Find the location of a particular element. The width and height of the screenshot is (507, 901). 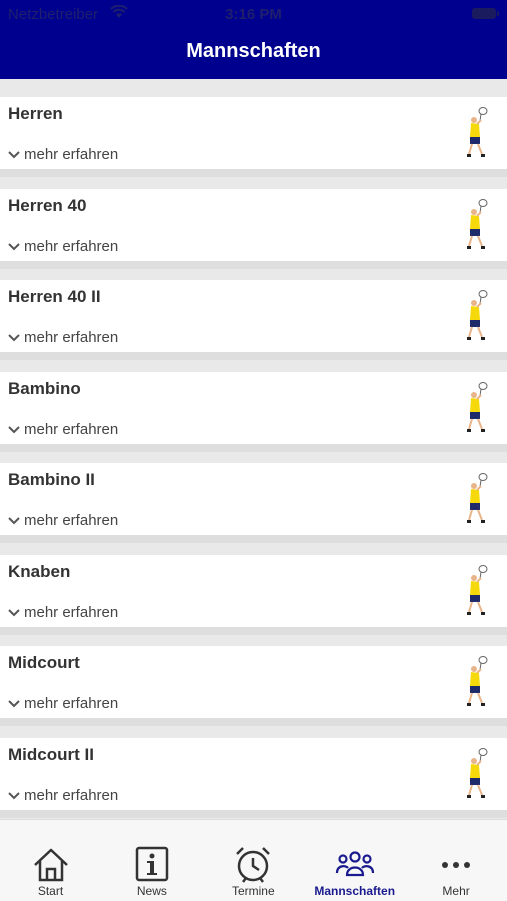

app-header: Netzbetreiber 3:16 PM Mannschaften is located at coordinates (253, 39).